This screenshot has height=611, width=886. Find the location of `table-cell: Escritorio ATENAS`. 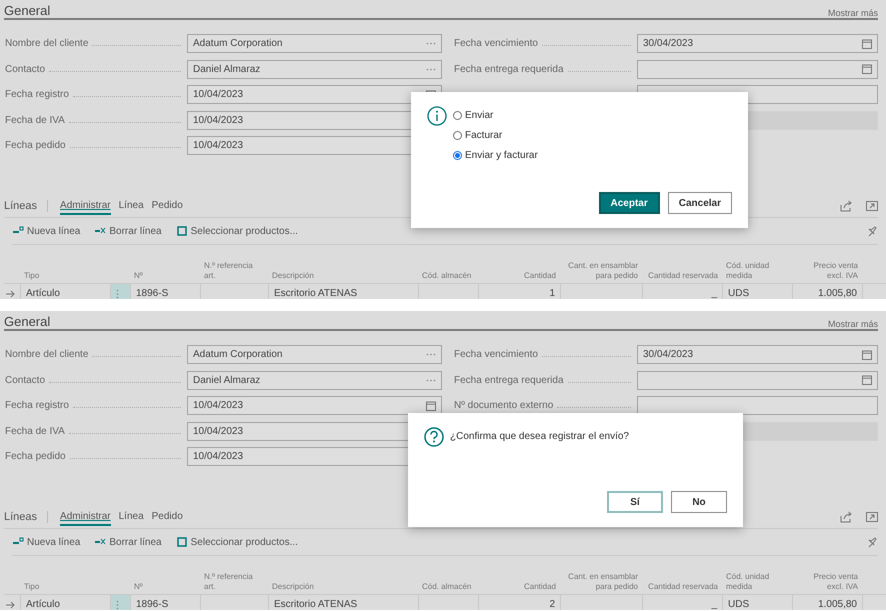

table-cell: Escritorio ATENAS is located at coordinates (343, 602).